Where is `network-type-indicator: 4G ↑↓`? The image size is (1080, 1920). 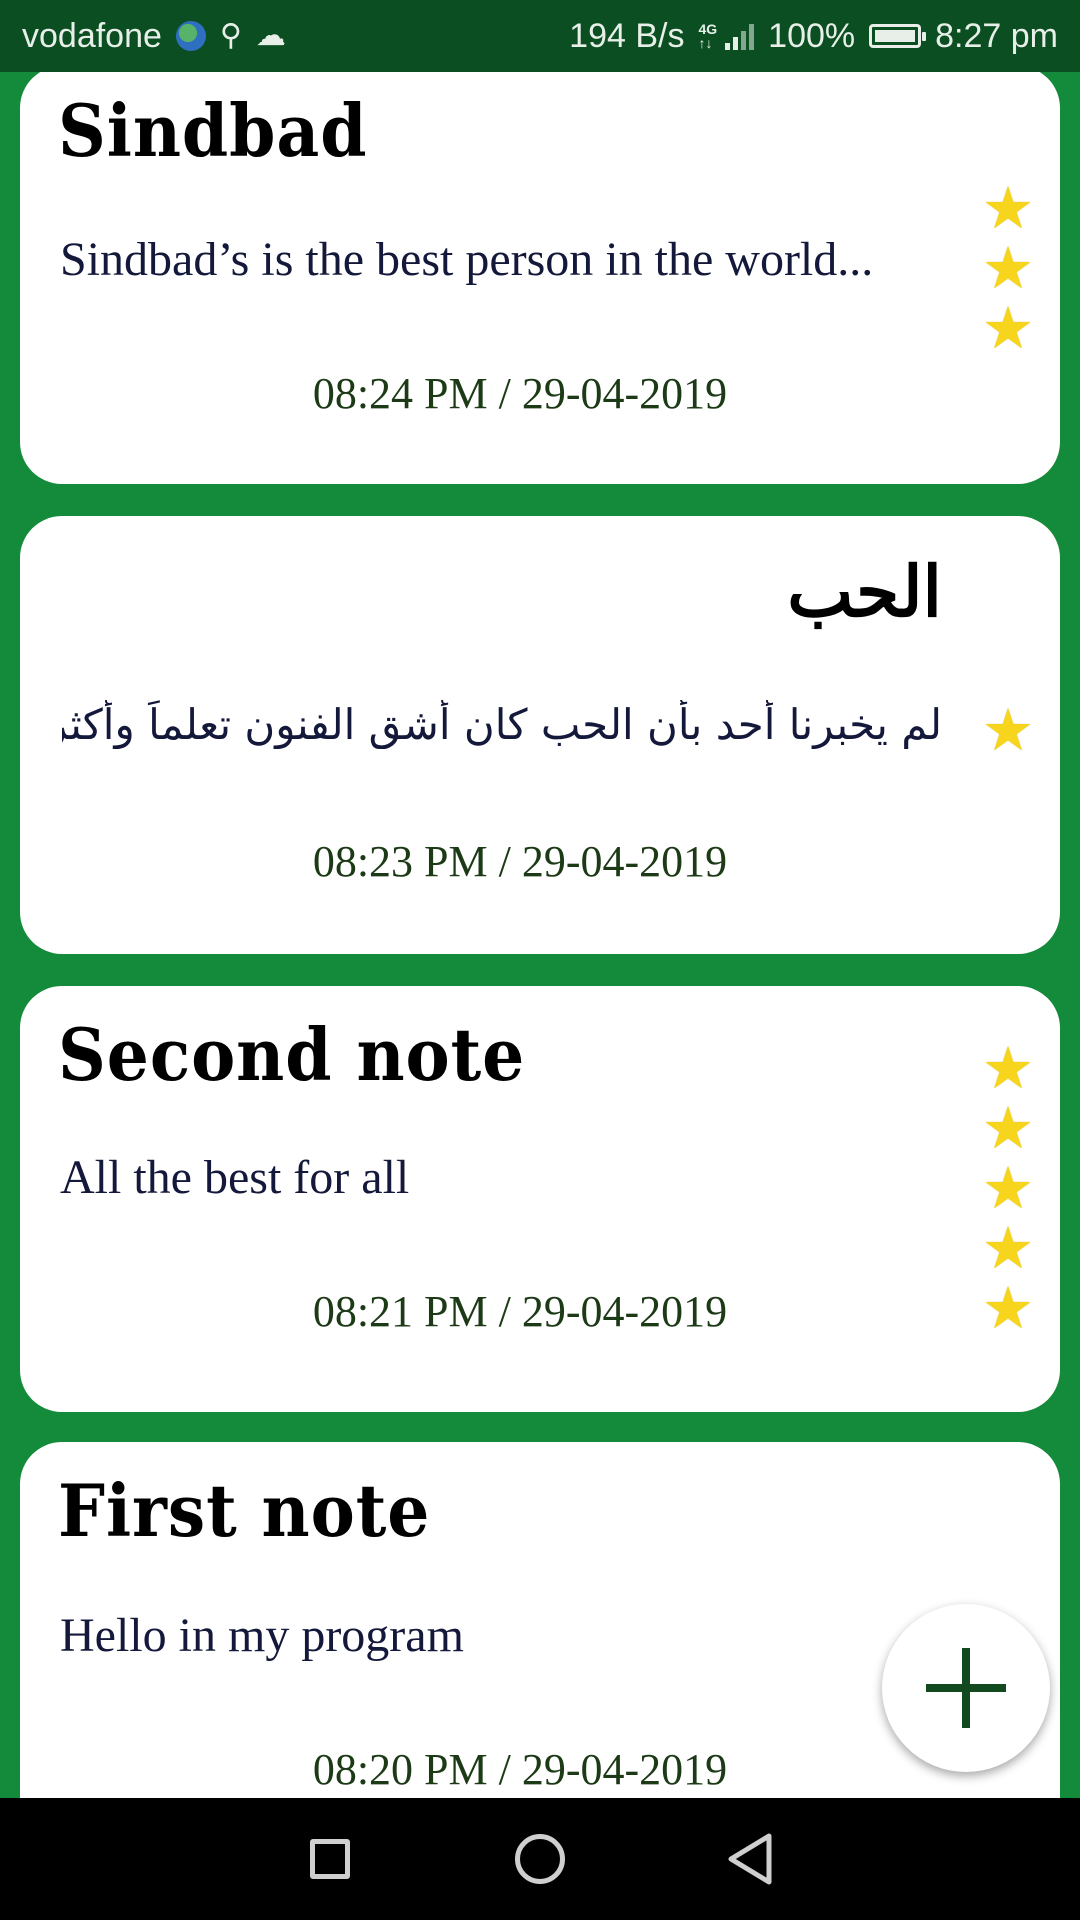 network-type-indicator: 4G ↑↓ is located at coordinates (707, 36).